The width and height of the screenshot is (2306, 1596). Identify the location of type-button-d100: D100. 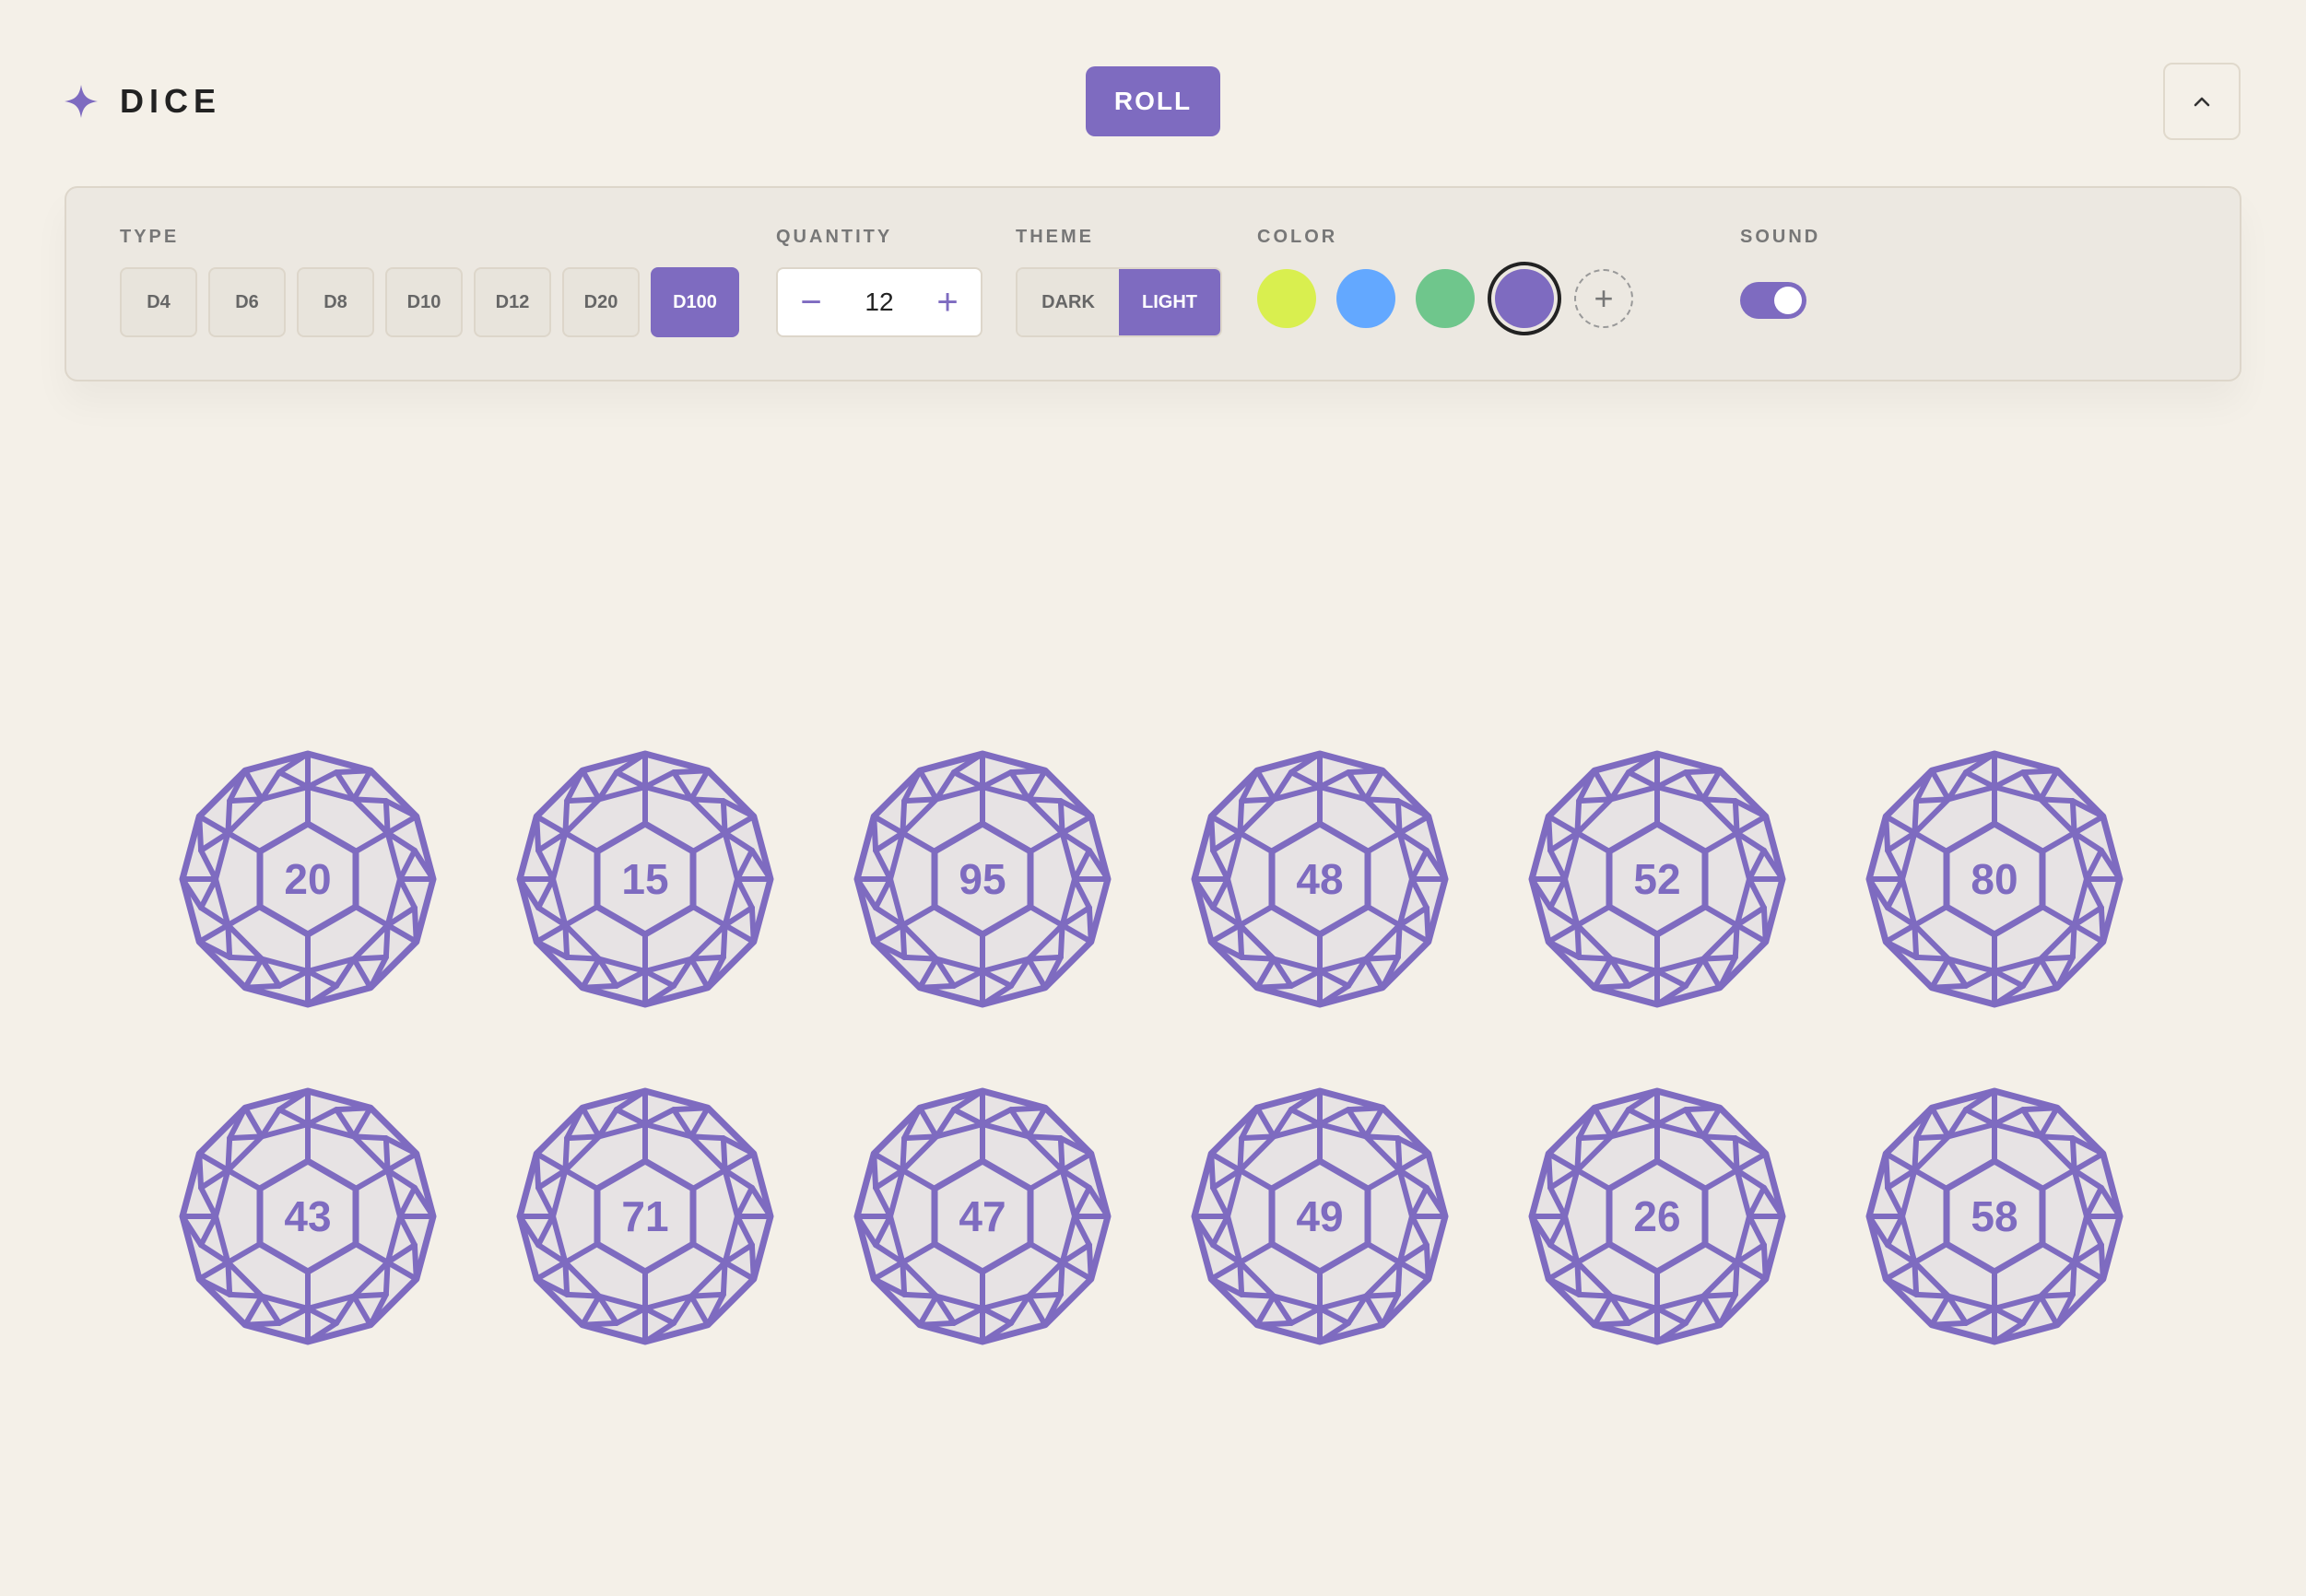
(695, 302).